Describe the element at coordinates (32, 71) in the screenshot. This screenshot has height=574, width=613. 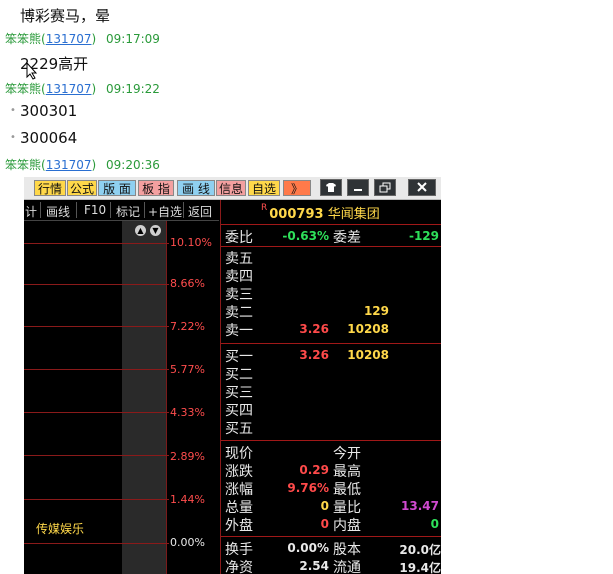
I see `mouse-cursor-icon` at that location.